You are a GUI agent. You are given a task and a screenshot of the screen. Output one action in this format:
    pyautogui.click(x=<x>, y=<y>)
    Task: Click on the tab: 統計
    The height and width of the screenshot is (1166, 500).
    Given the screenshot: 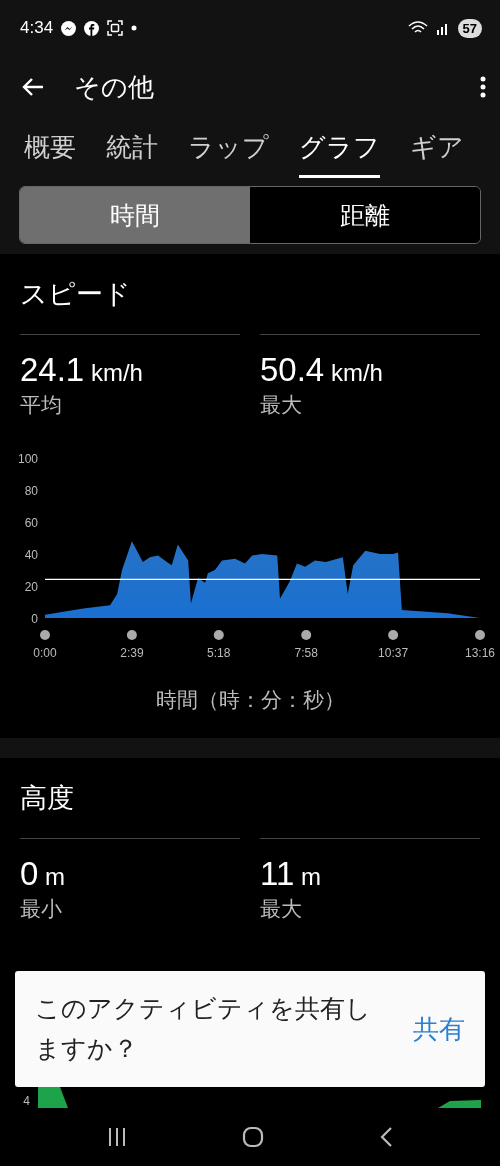 What is the action you would take?
    pyautogui.click(x=132, y=152)
    